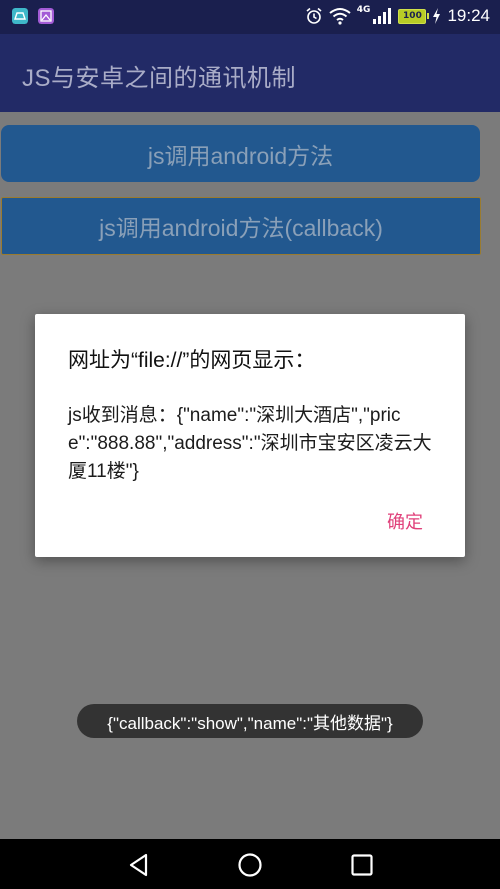  Describe the element at coordinates (405, 521) in the screenshot. I see `dialog-ok-button: 确定` at that location.